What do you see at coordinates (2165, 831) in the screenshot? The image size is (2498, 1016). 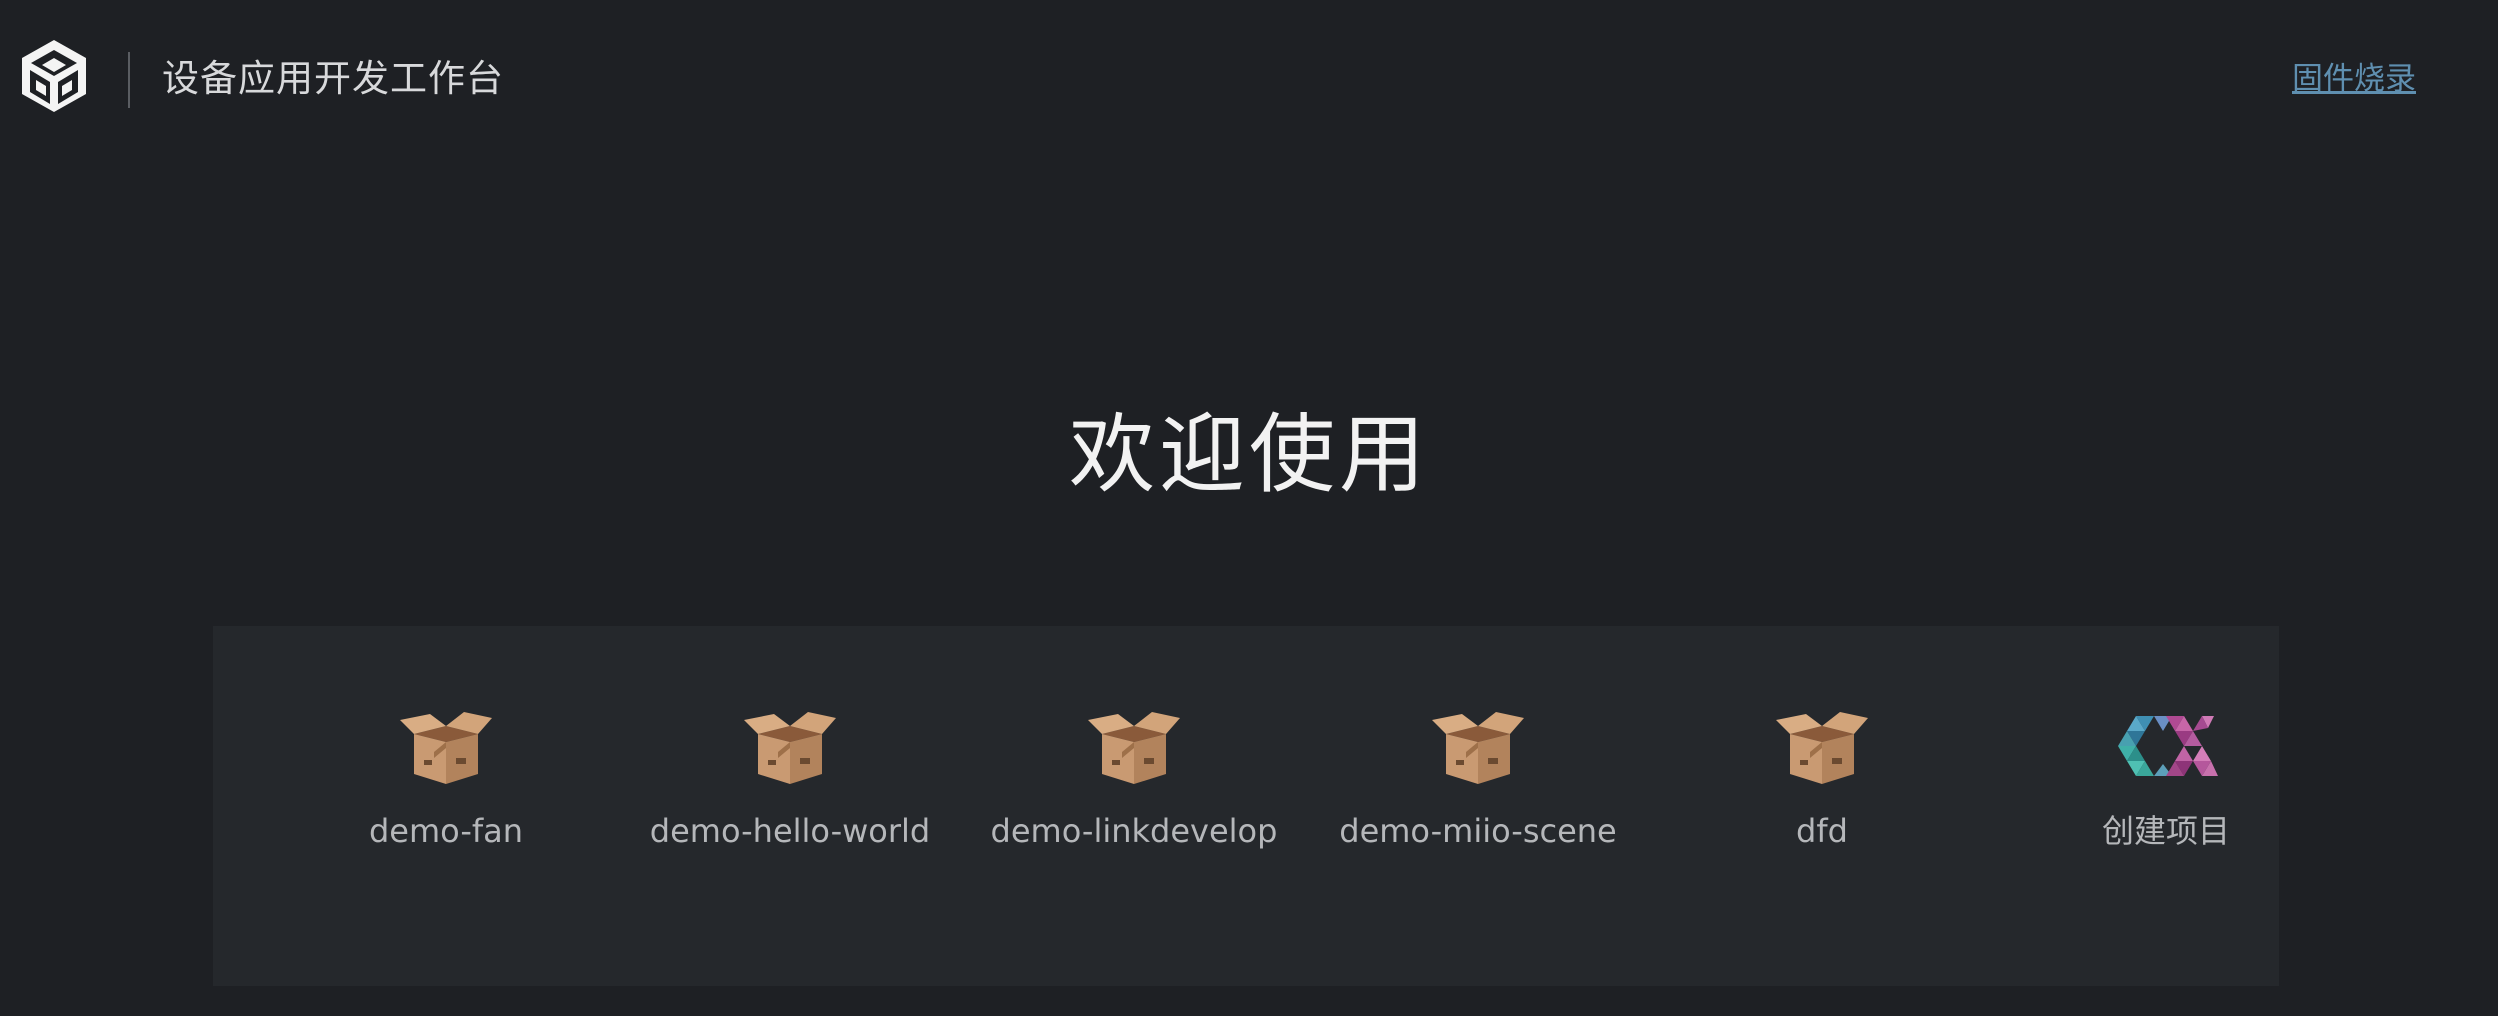 I see `project-label: 创建项目` at bounding box center [2165, 831].